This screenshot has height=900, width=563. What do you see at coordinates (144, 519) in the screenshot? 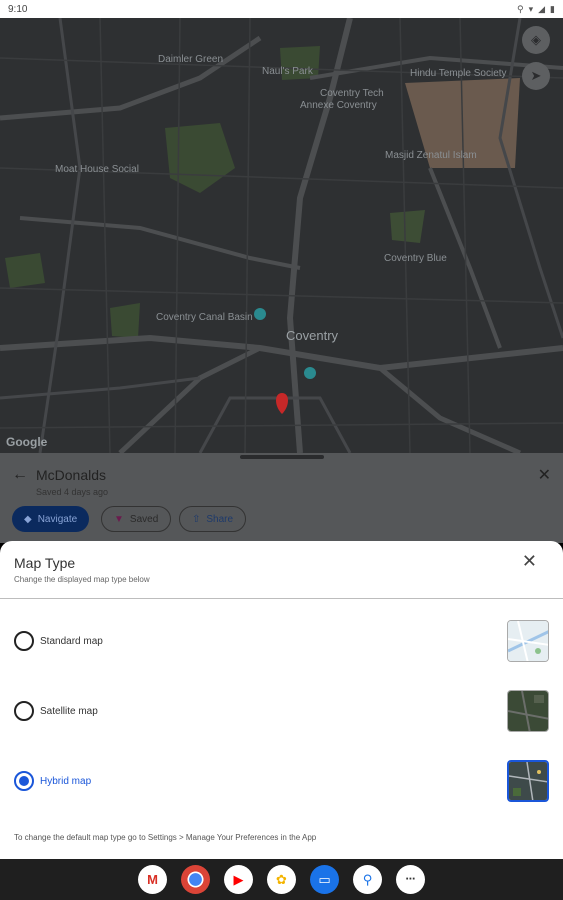
I see `saved-label: Saved` at bounding box center [144, 519].